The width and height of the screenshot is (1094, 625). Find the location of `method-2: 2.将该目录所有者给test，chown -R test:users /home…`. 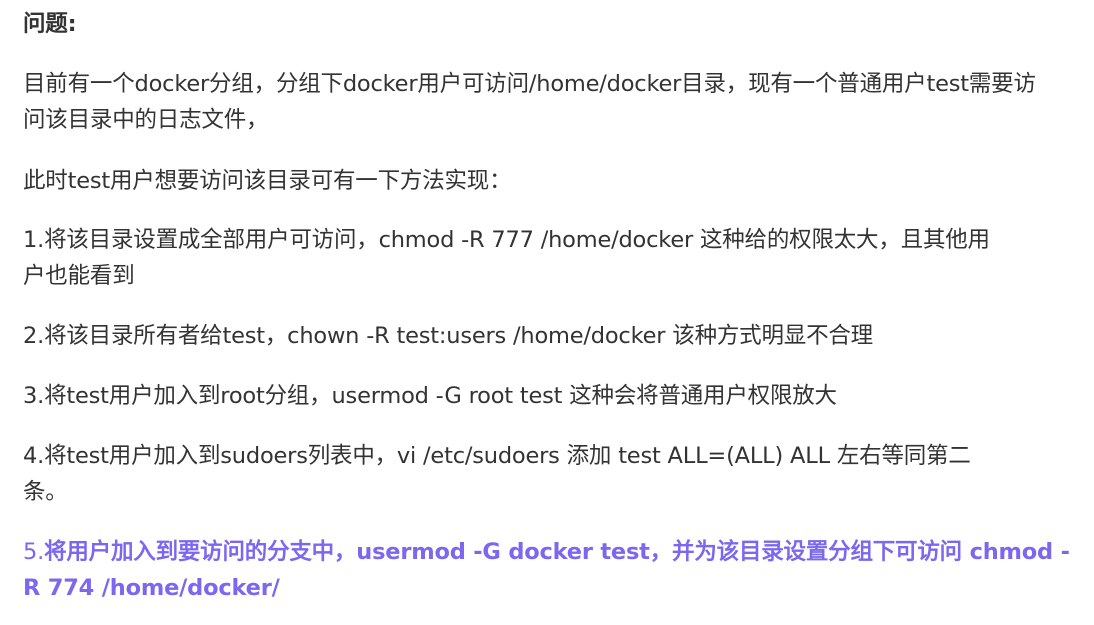

method-2: 2.将该目录所有者给test，chown -R test:users /home… is located at coordinates (448, 336).